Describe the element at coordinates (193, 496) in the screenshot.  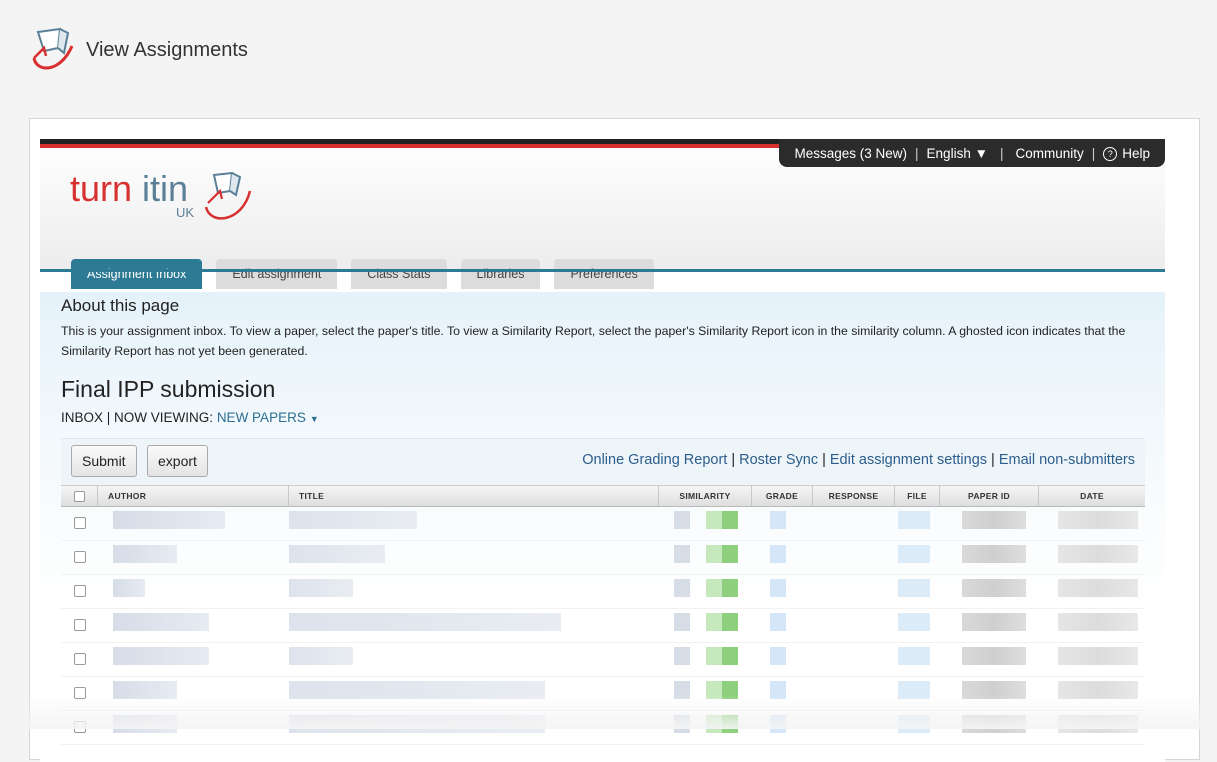
I see `column-author: Author` at that location.